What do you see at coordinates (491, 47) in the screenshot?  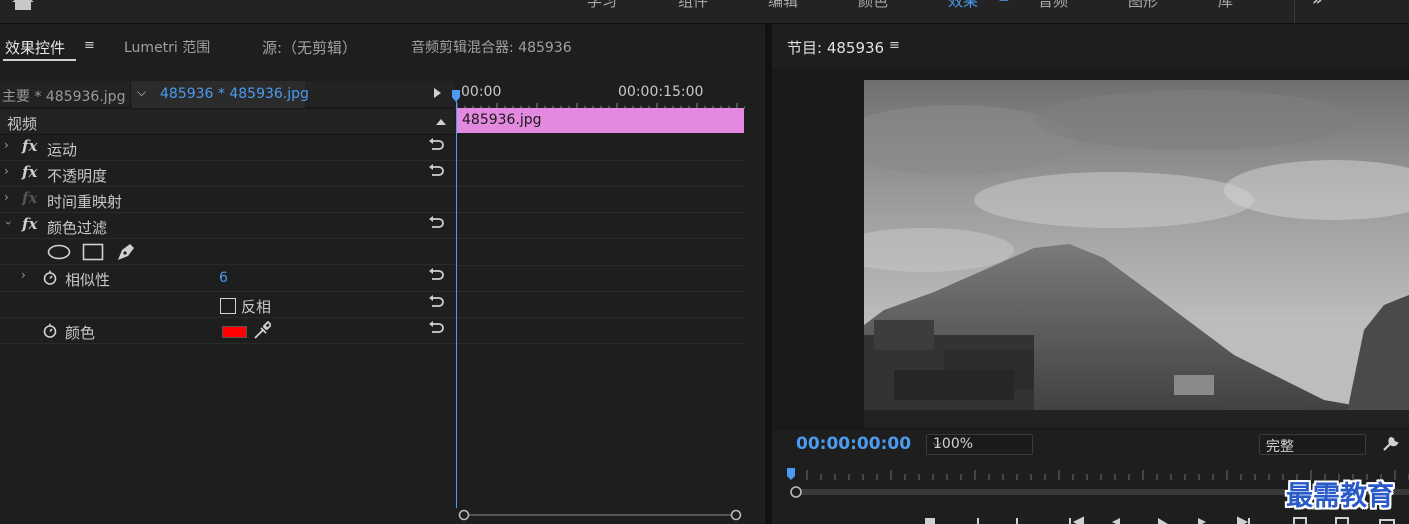 I see `tab-audio-clip-mixer: 音频剪辑混合器: 485936` at bounding box center [491, 47].